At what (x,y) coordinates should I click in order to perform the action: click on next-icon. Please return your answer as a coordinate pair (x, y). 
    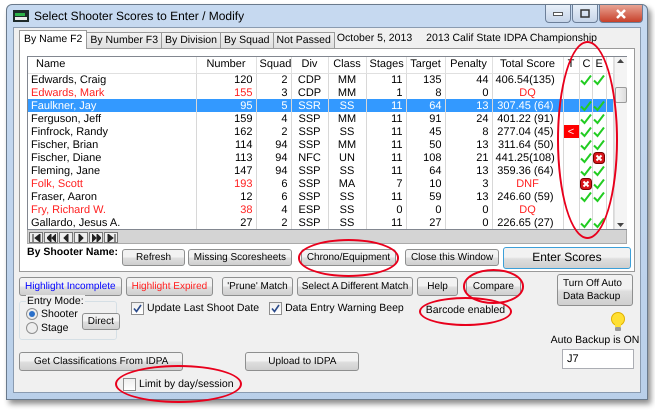
    Looking at the image, I should click on (81, 238).